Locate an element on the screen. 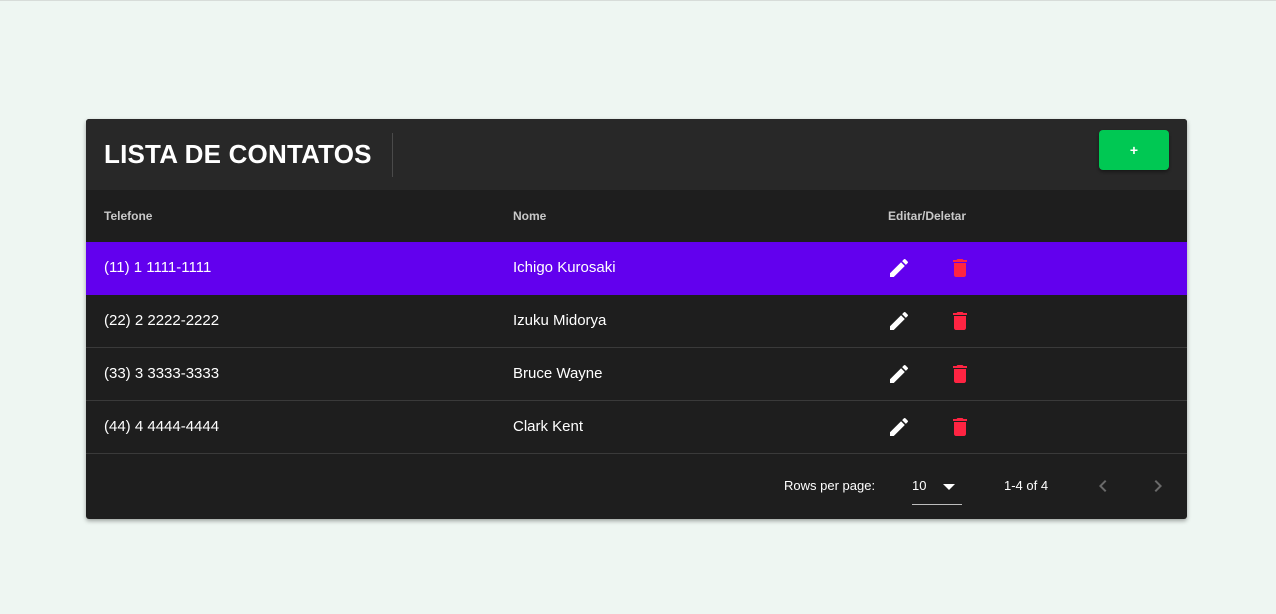 Image resolution: width=1276 pixels, height=614 pixels. top-border is located at coordinates (638, 0).